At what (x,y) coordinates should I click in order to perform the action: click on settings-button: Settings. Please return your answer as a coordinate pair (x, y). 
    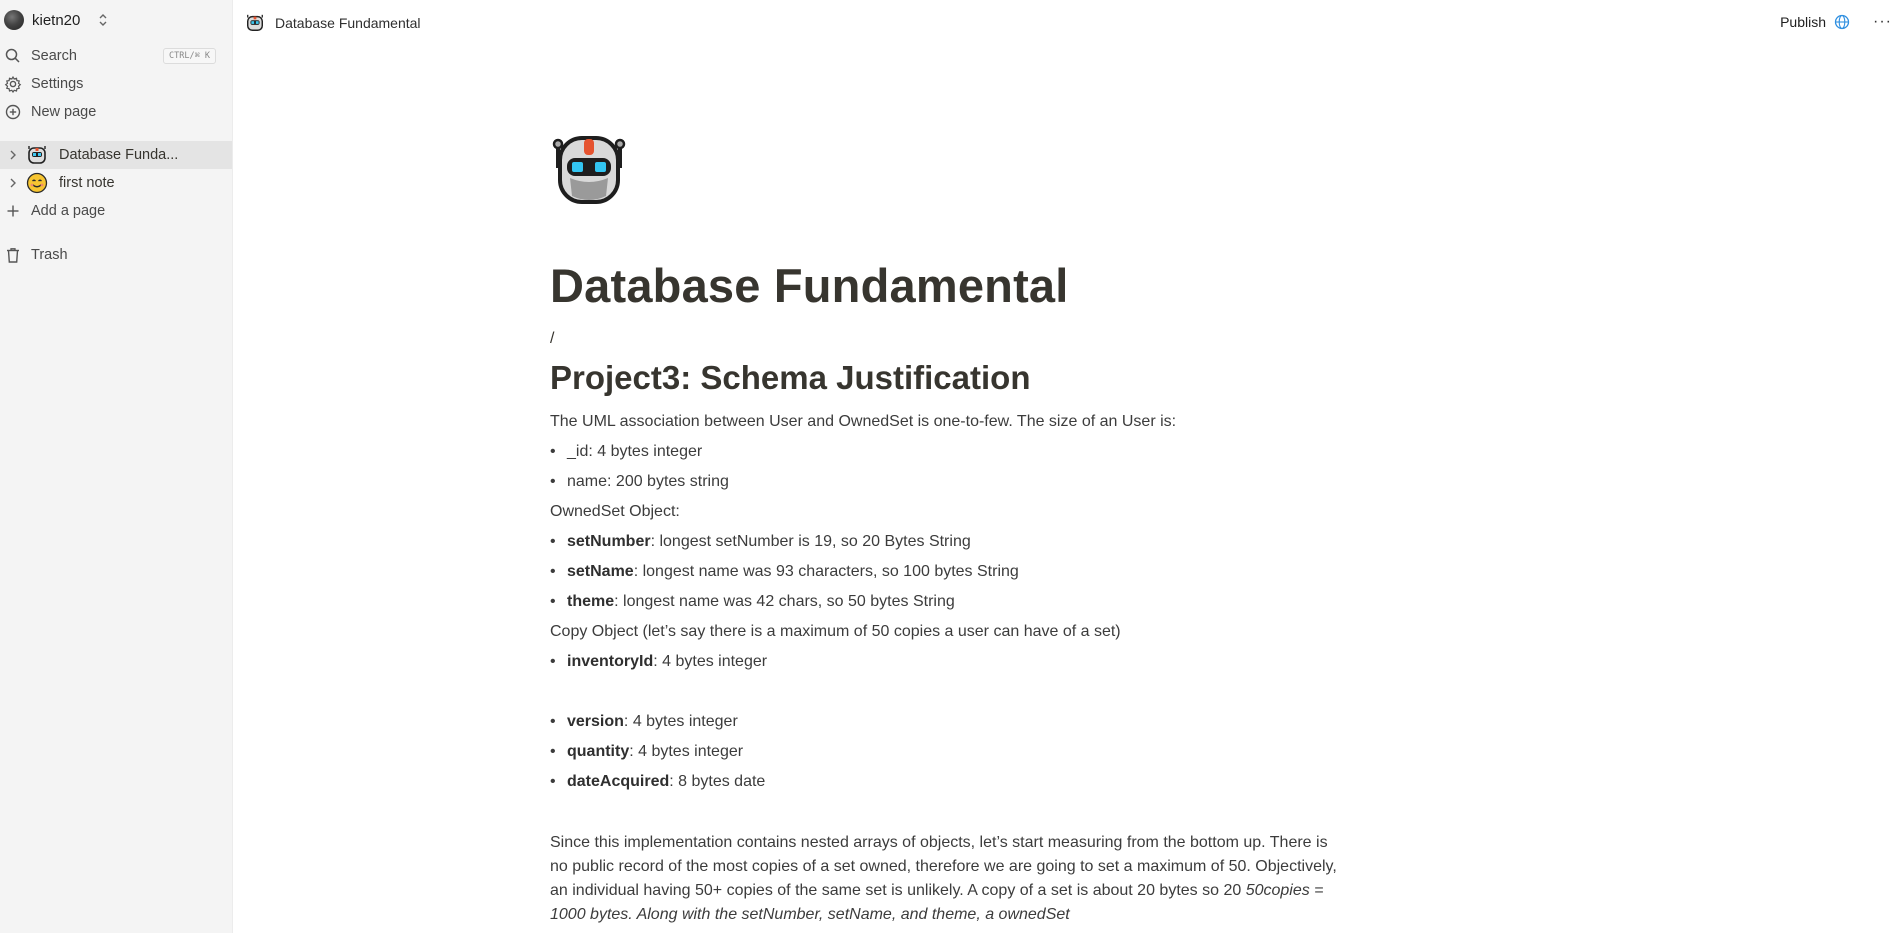
    Looking at the image, I should click on (114, 84).